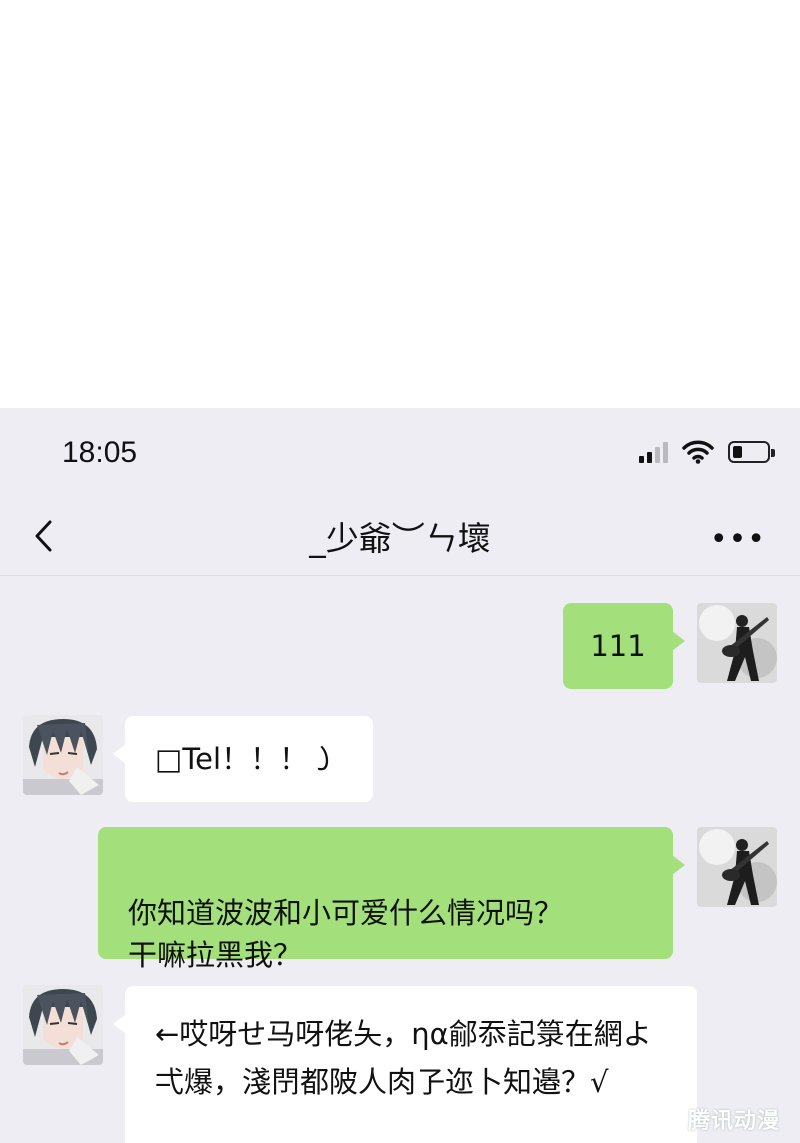 The image size is (800, 1143). I want to click on incoming-message-bubble: □Tel！！！㇁, so click(243, 759).